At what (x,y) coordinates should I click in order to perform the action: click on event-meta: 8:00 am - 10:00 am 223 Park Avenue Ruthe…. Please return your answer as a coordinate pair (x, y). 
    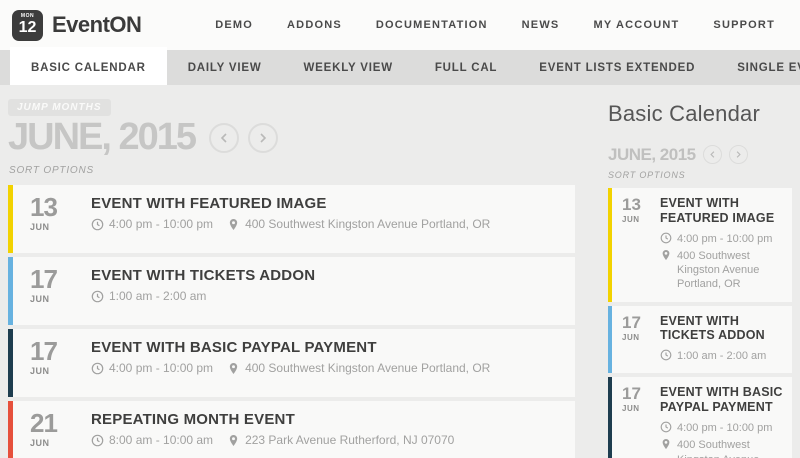
    Looking at the image, I should click on (272, 441).